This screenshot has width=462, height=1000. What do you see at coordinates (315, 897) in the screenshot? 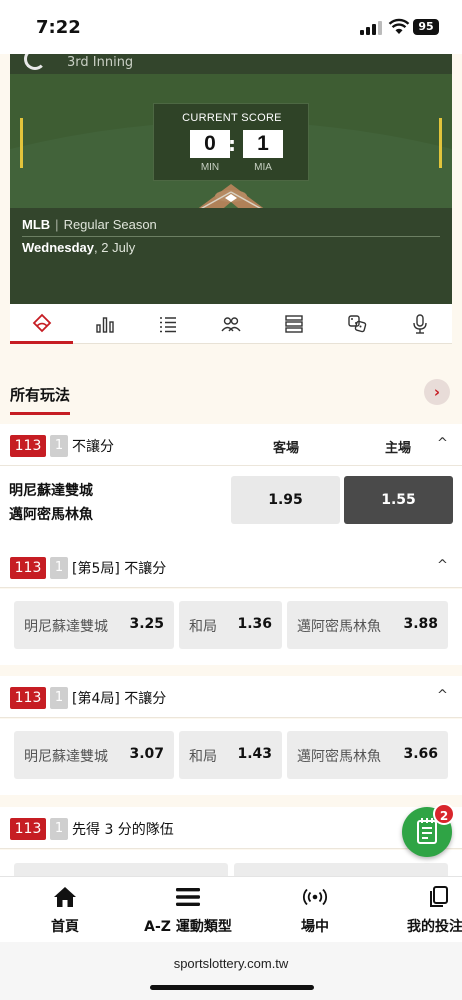
I see `live-icon` at bounding box center [315, 897].